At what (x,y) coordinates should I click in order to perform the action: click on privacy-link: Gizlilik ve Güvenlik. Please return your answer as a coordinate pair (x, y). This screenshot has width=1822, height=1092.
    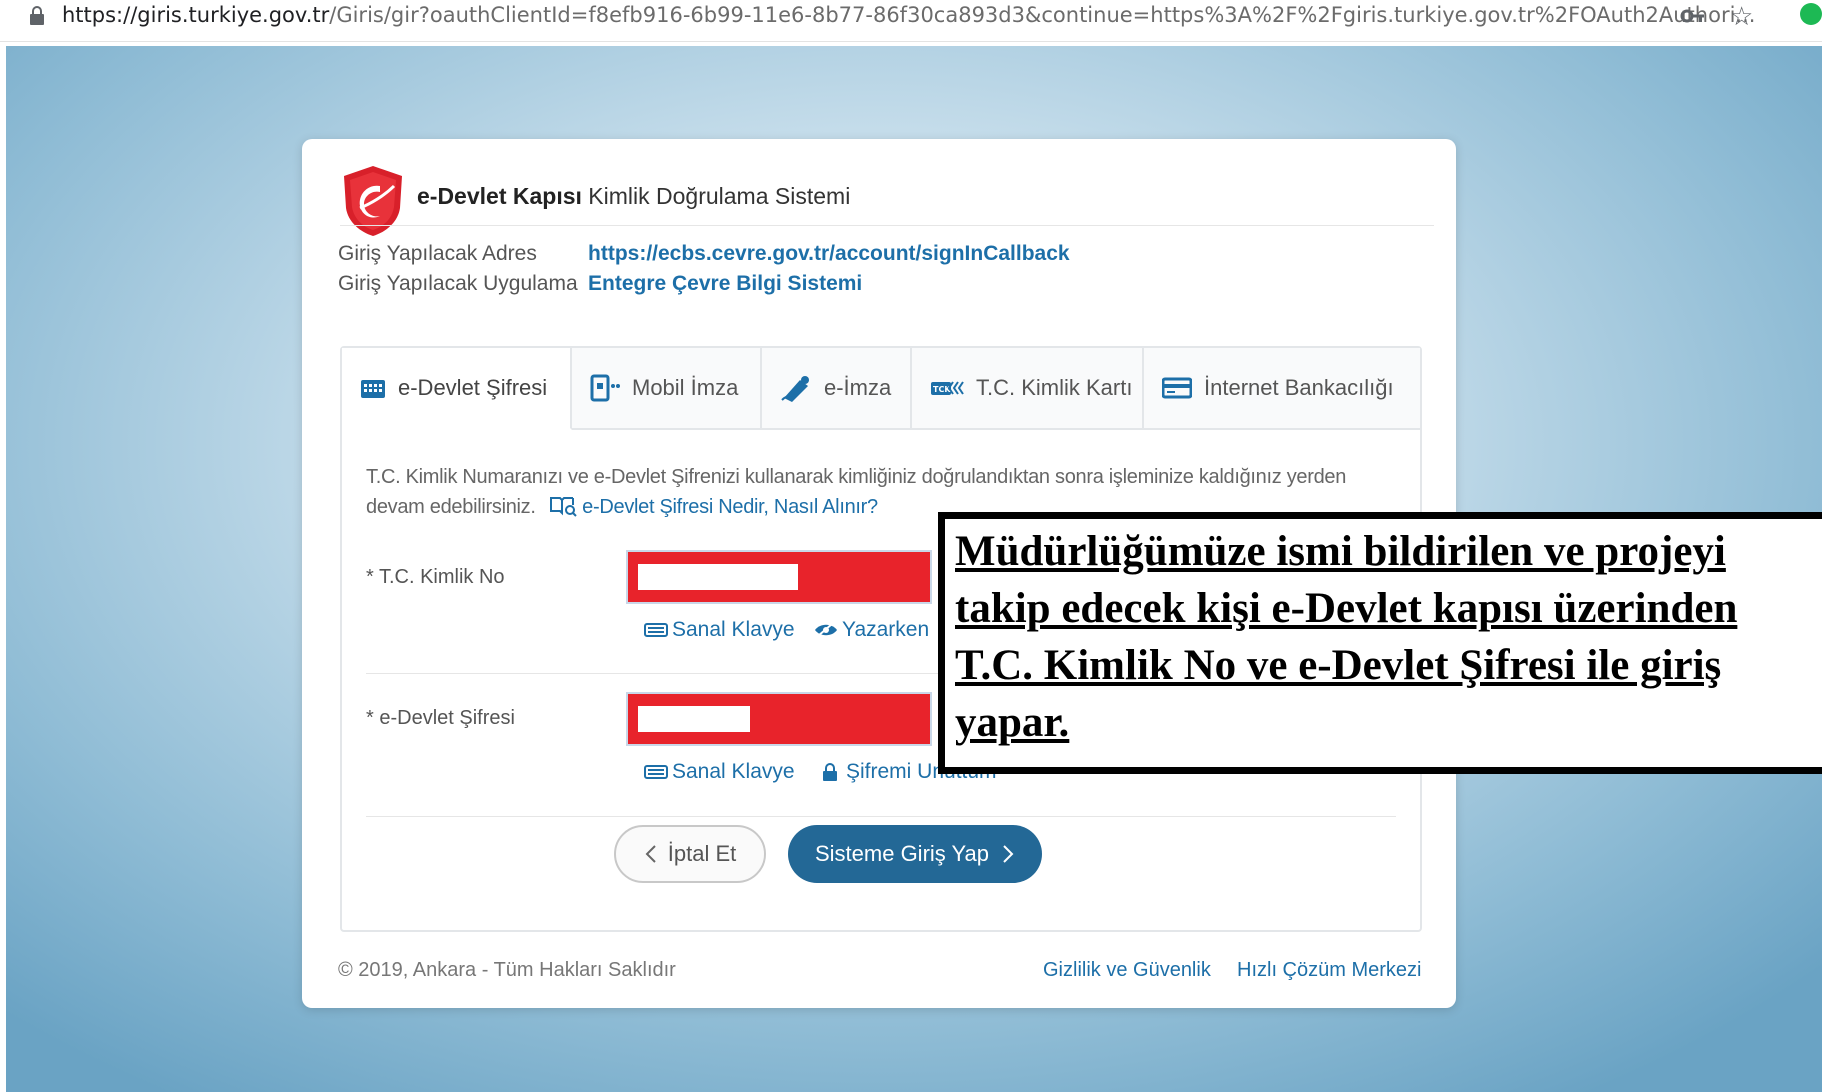
    Looking at the image, I should click on (1127, 970).